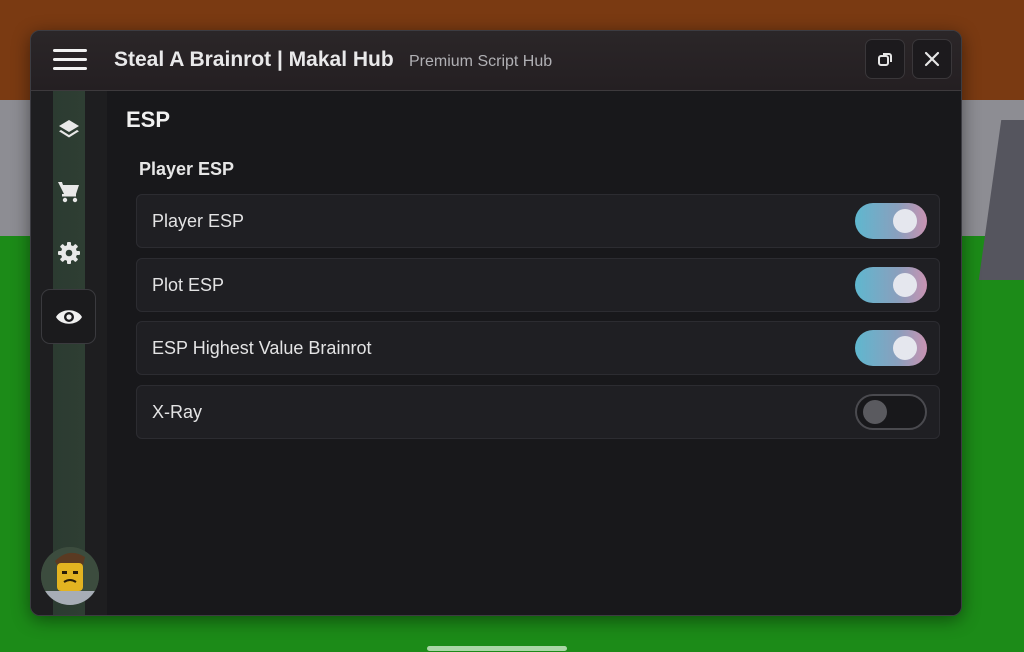 Image resolution: width=1024 pixels, height=652 pixels. What do you see at coordinates (187, 169) in the screenshot?
I see `section-title: Player ESP` at bounding box center [187, 169].